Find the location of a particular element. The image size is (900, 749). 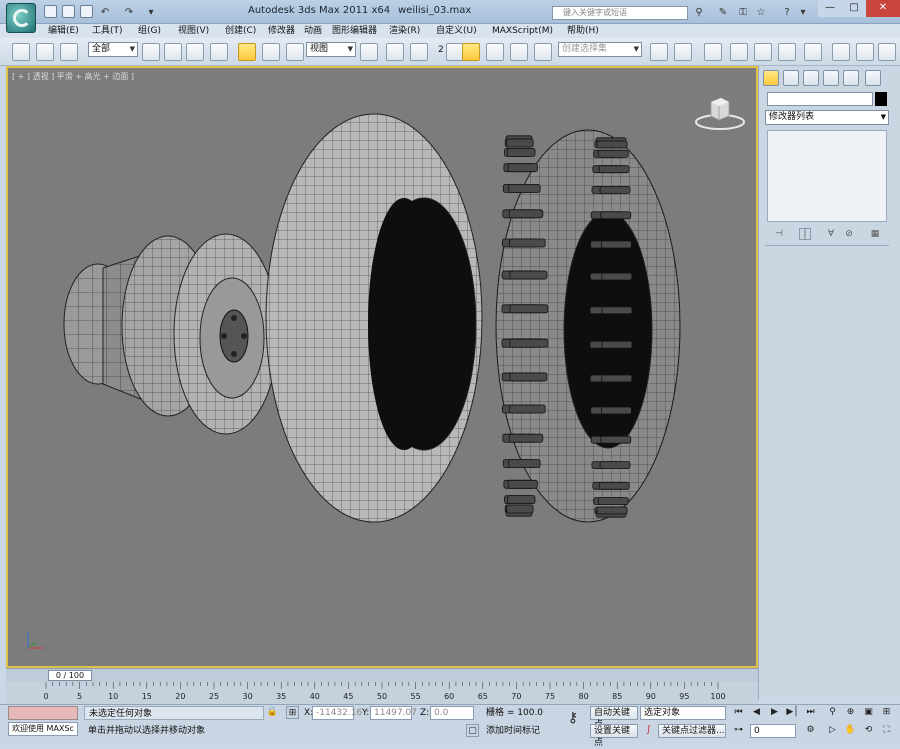

quick-access-dropdown-icon: ▾ is located at coordinates (151, 12).